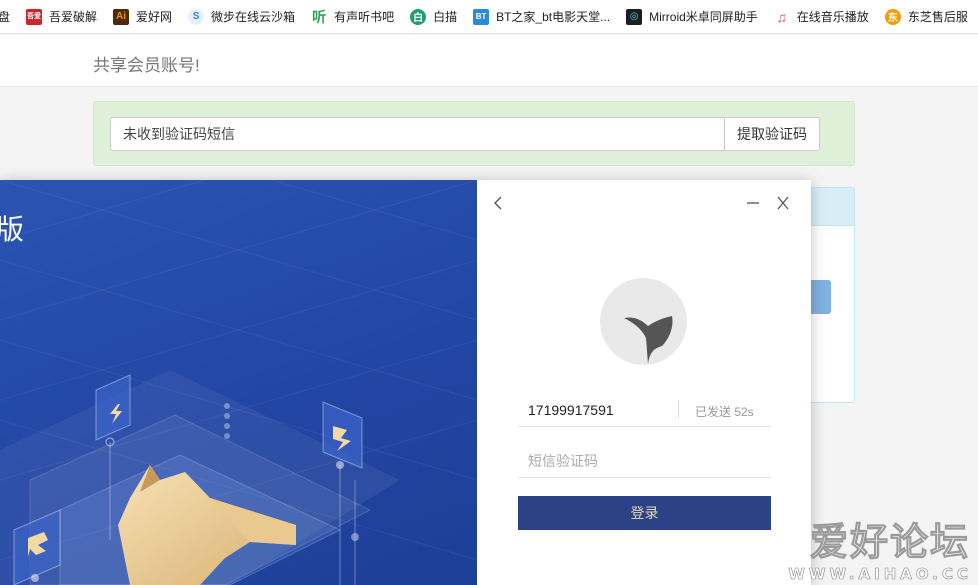 The width and height of the screenshot is (978, 585). Describe the element at coordinates (12, 229) in the screenshot. I see `modal-title-fragment: 版` at that location.